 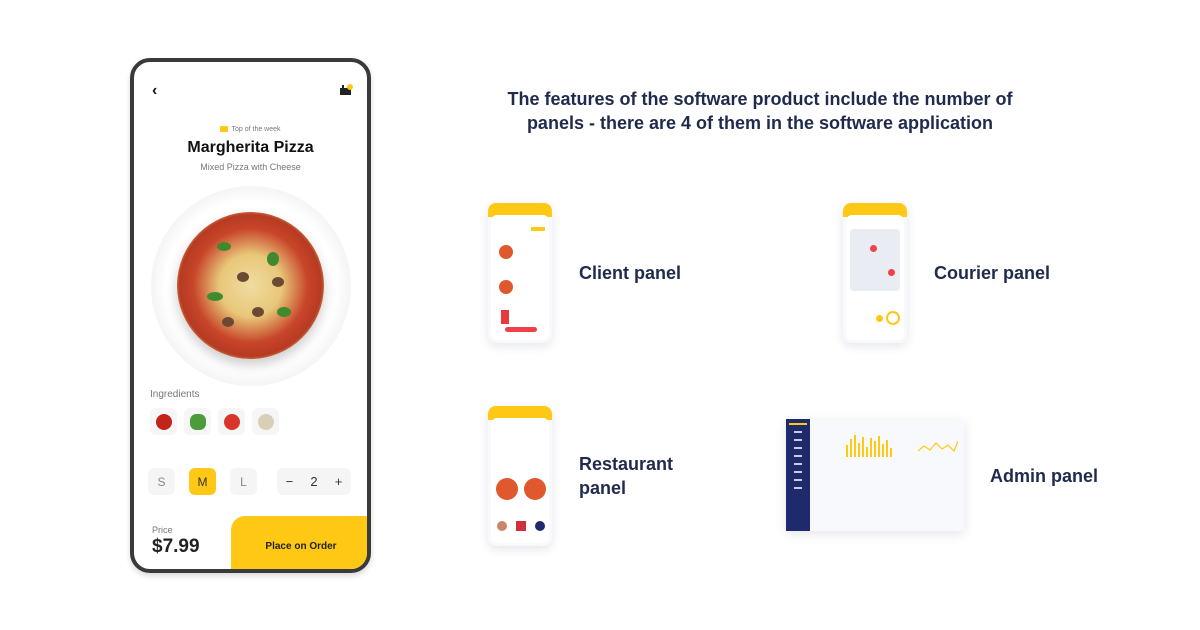 I want to click on client-panel-thumbnail, so click(x=520, y=273).